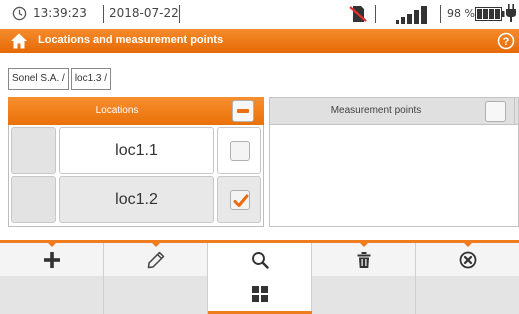 Image resolution: width=519 pixels, height=314 pixels. I want to click on location-name: loc1.1, so click(136, 150).